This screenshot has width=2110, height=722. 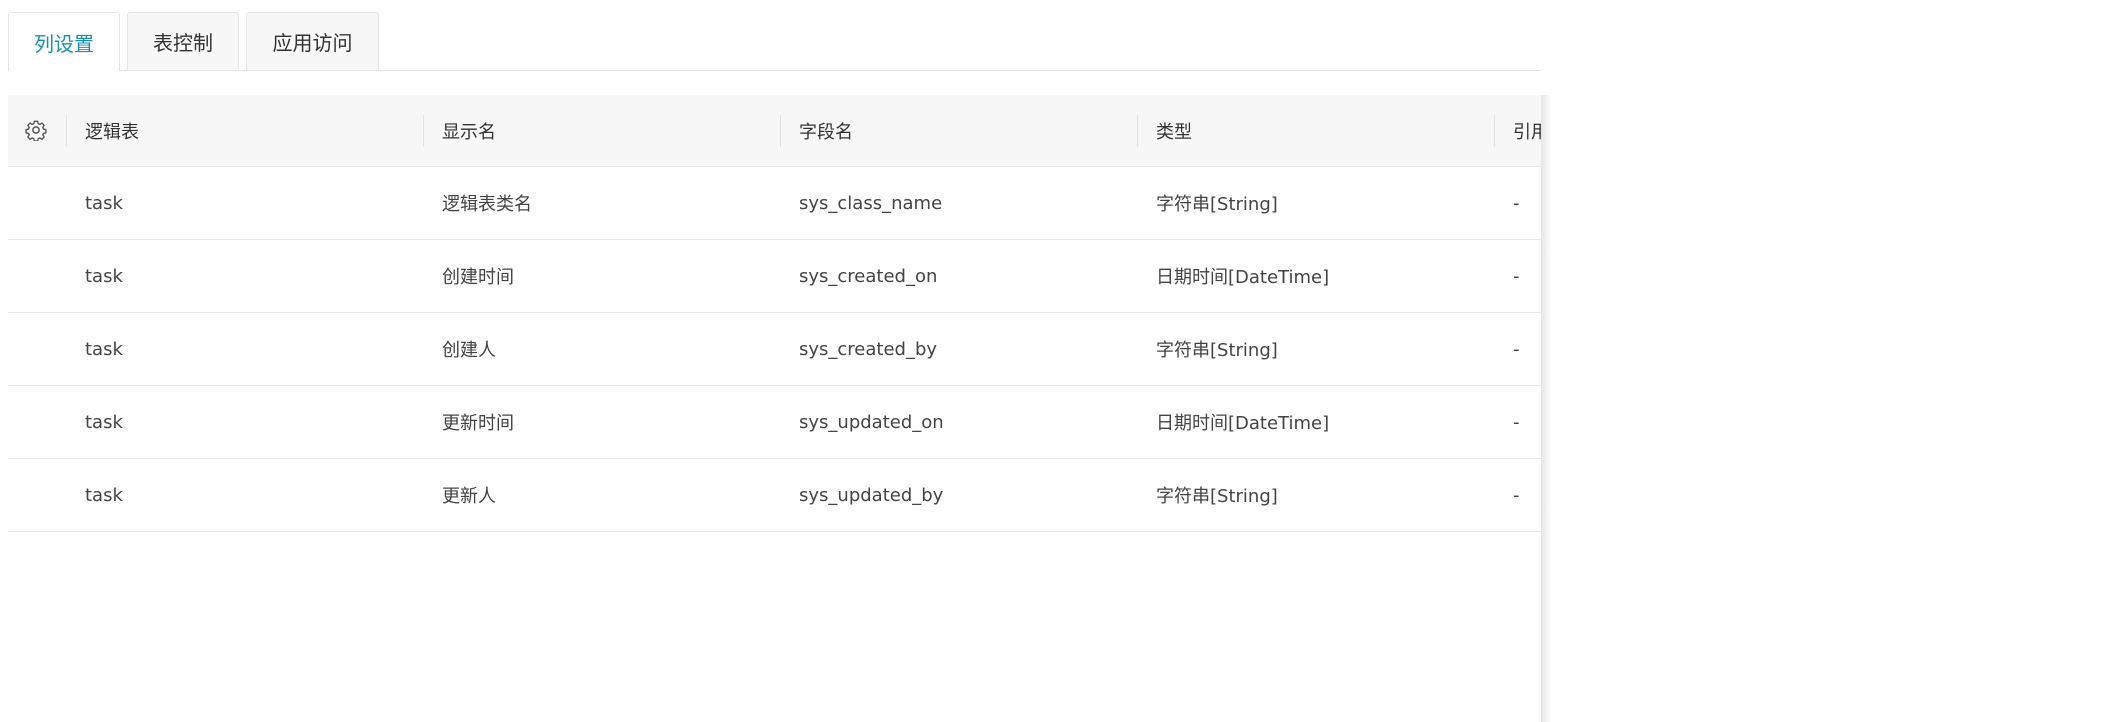 What do you see at coordinates (602, 130) in the screenshot?
I see `column-header-display-name: 显示名` at bounding box center [602, 130].